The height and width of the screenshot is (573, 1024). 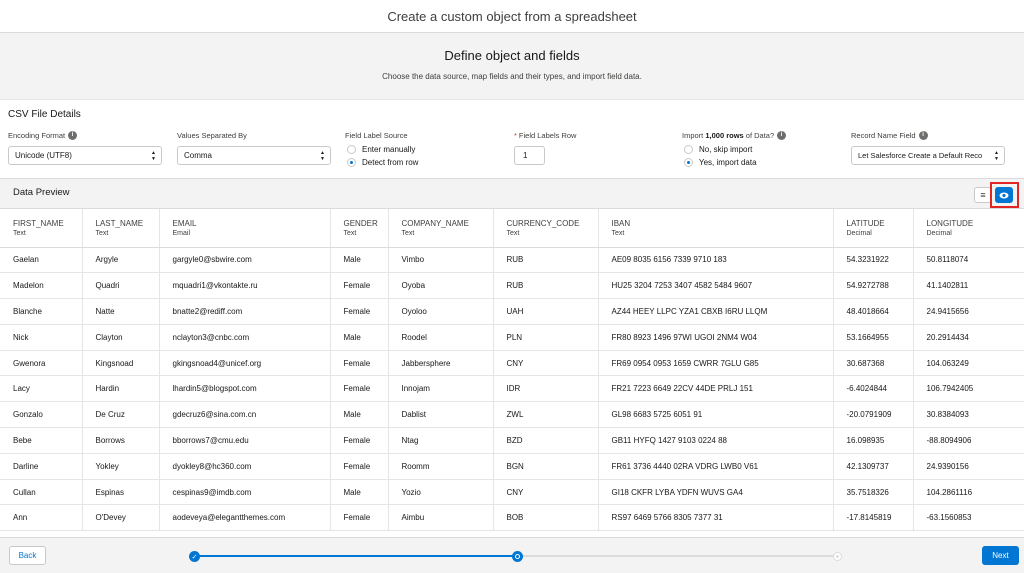 I want to click on table-cell: AE09 8035 6156 7339 9710 183, so click(x=716, y=260).